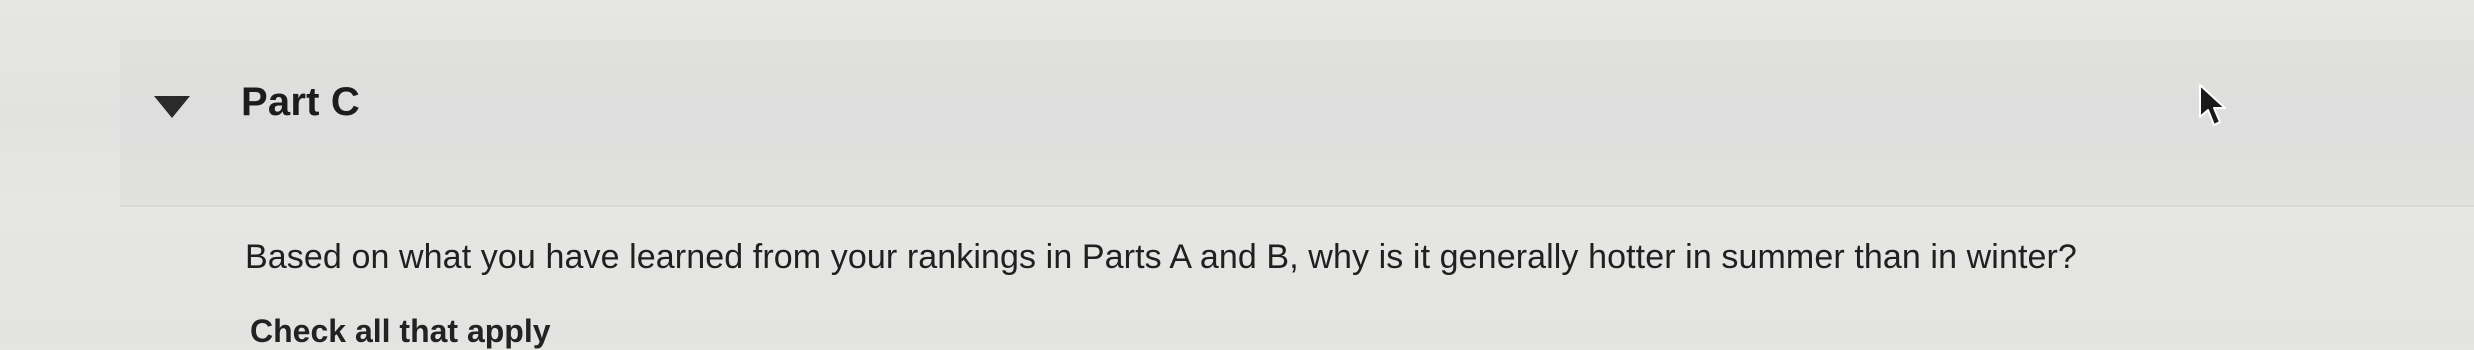  Describe the element at coordinates (400, 331) in the screenshot. I see `question-instruction: Check all that apply` at that location.